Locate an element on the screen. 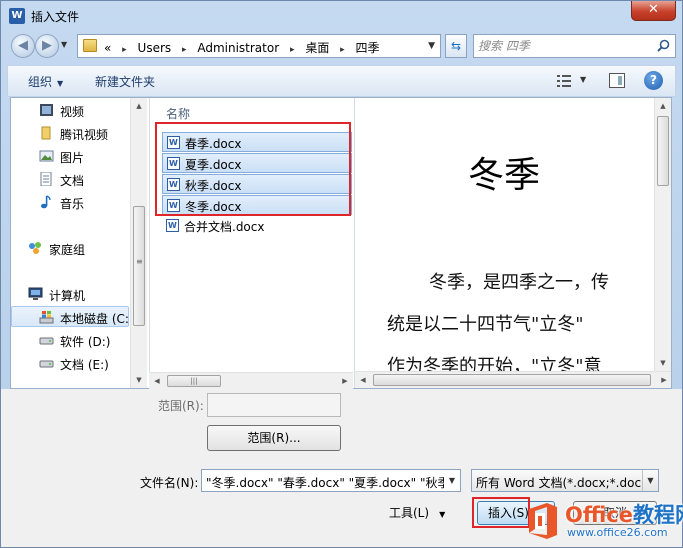 The height and width of the screenshot is (548, 683). nav-item-pictures: 图片 is located at coordinates (70, 156).